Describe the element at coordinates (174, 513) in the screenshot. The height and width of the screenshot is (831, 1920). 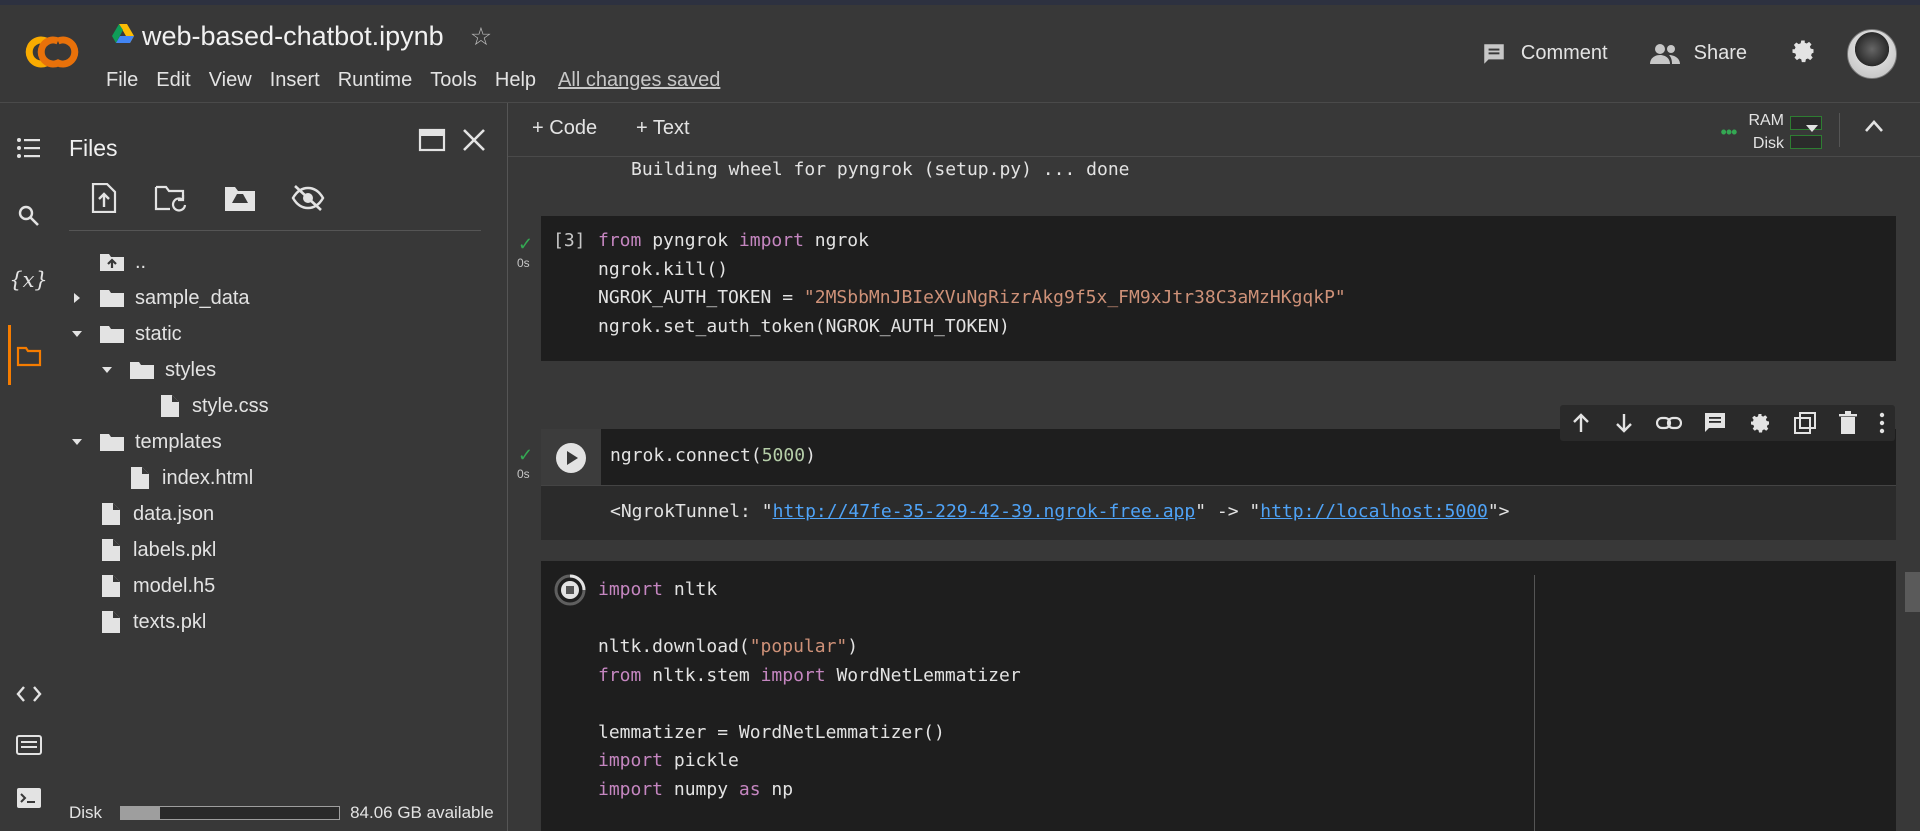
I see `tree-item-label: data.json` at that location.